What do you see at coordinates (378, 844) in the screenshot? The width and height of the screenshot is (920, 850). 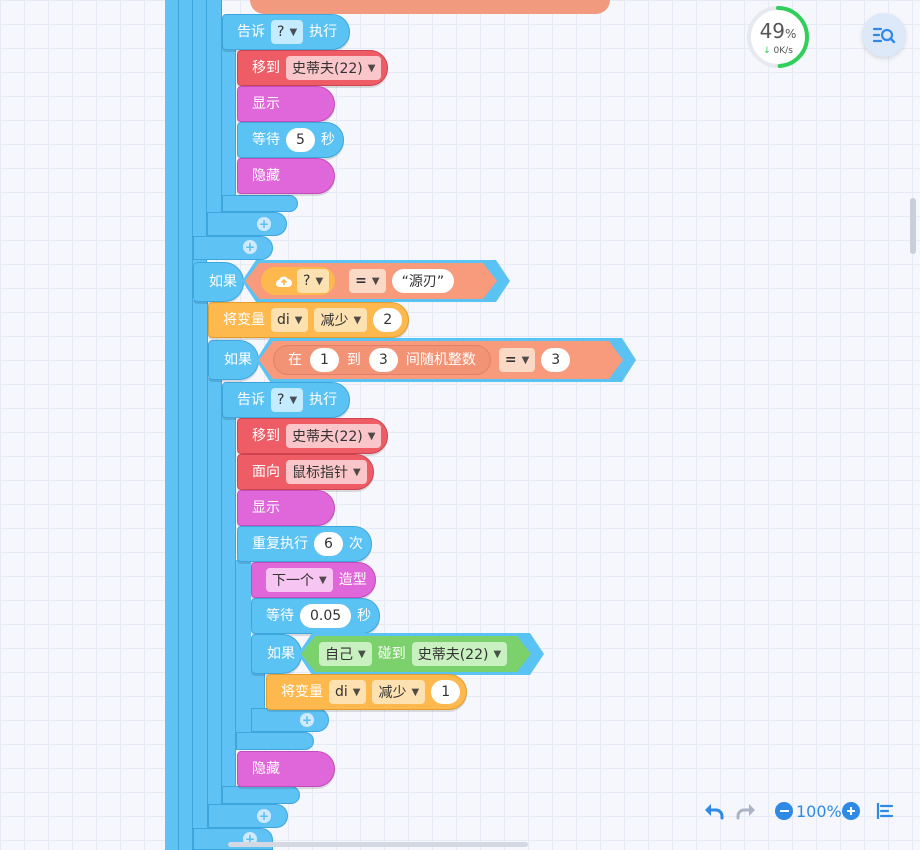 I see `horizontal-scrollbar` at bounding box center [378, 844].